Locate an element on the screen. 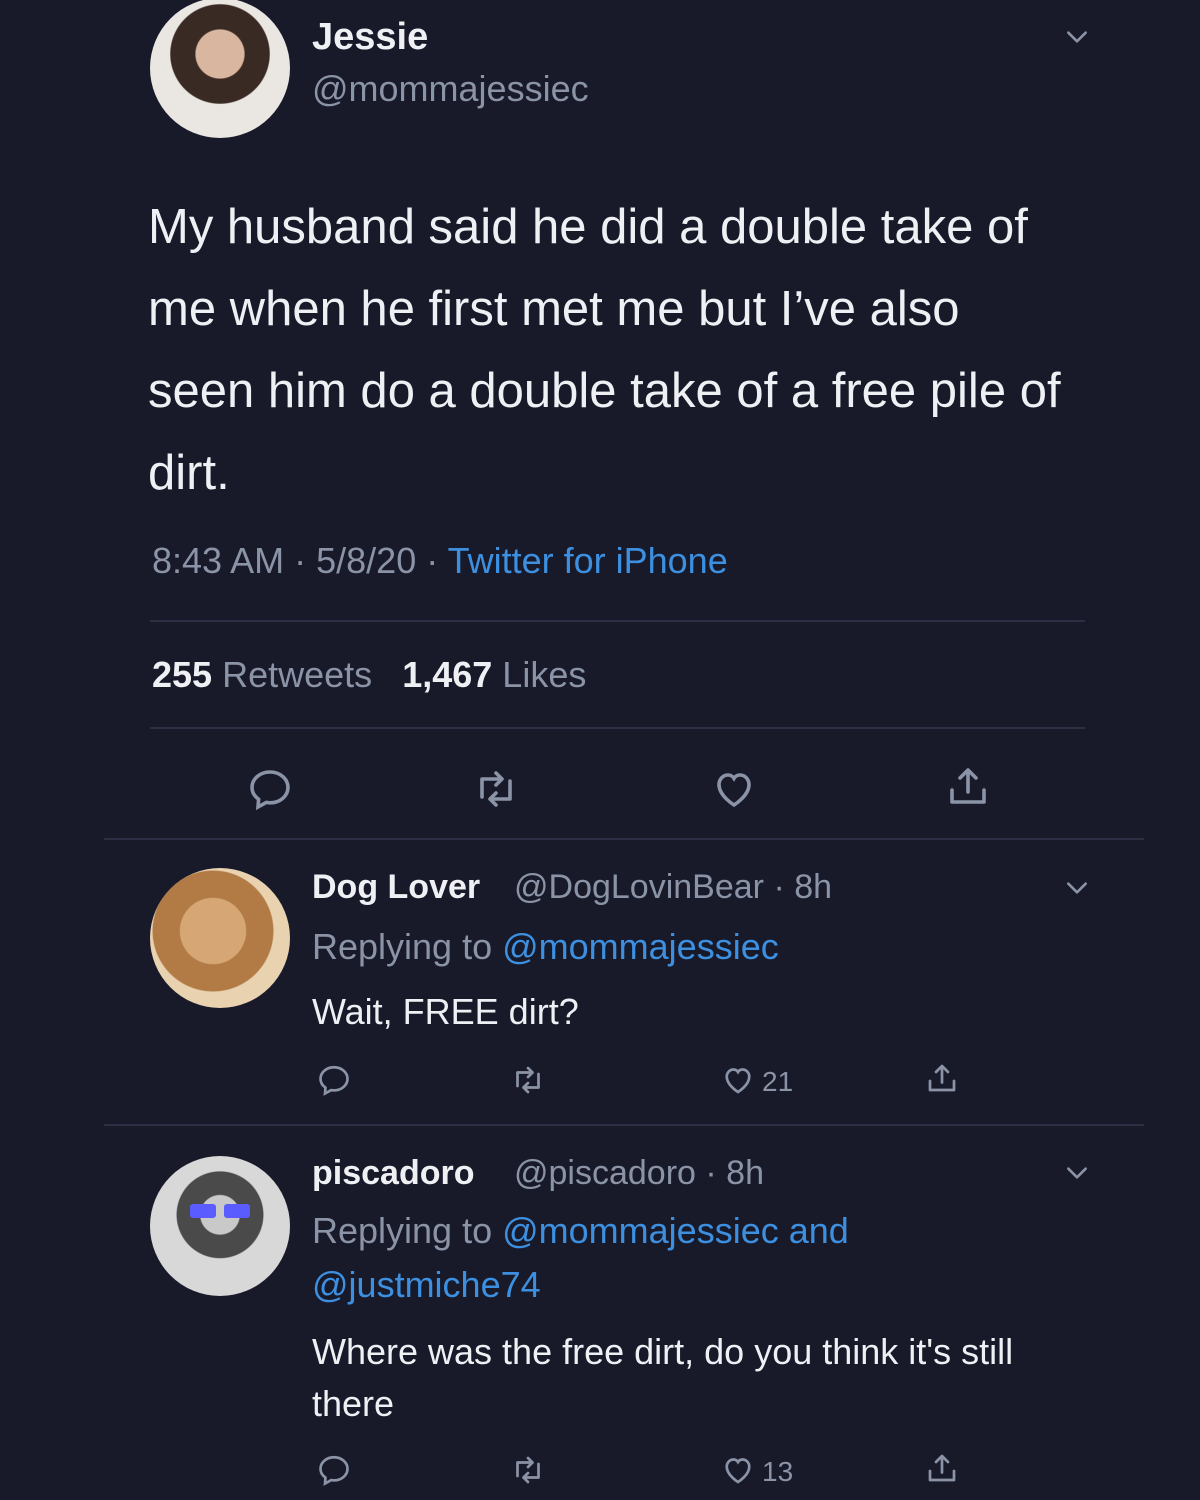  tweet-stats: 255 Retweets 1,467 Likes is located at coordinates (369, 675).